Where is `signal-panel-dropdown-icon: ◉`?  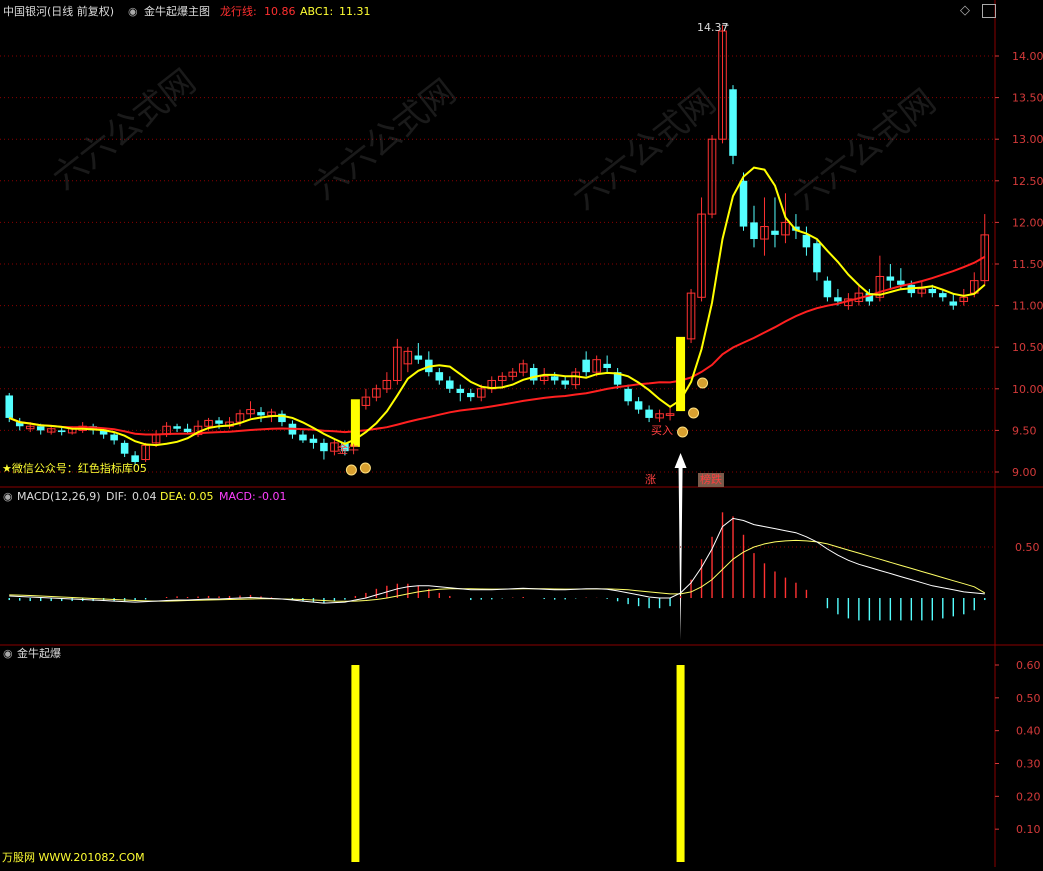
signal-panel-dropdown-icon: ◉ is located at coordinates (8, 654).